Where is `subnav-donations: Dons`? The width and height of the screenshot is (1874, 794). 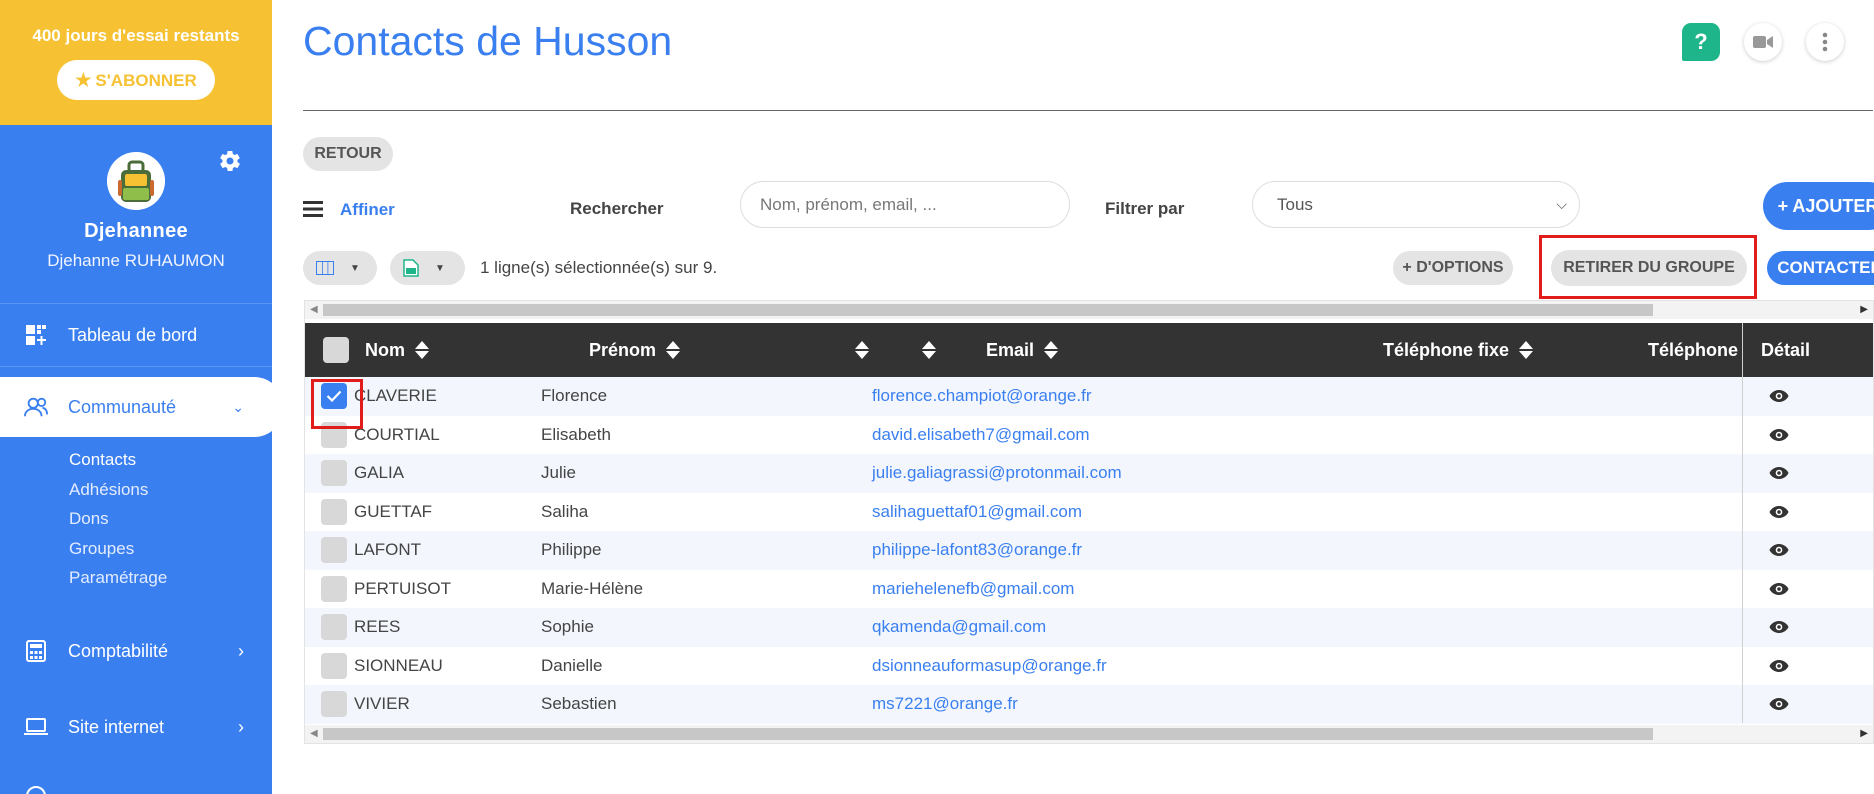 subnav-donations: Dons is located at coordinates (118, 522).